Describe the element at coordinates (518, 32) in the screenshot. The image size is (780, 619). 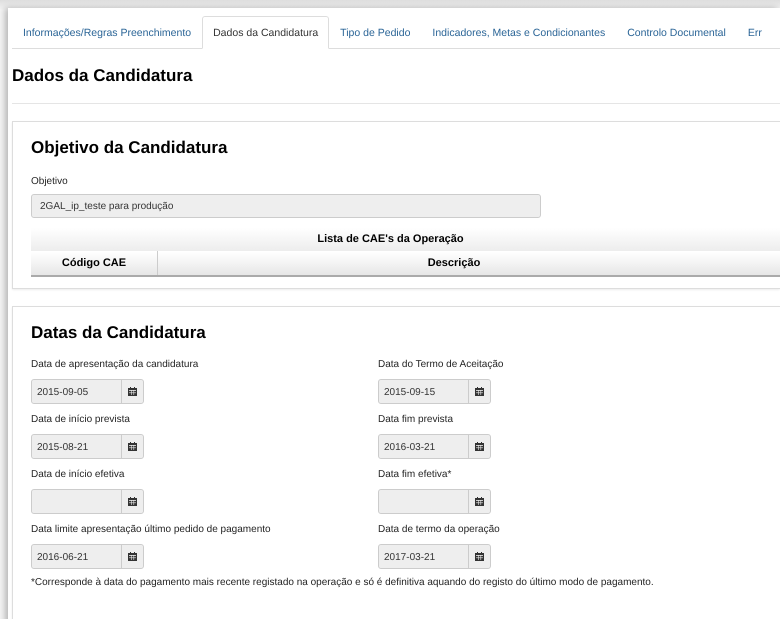
I see `tab: Indicadores, Metas e Condicionantes` at that location.